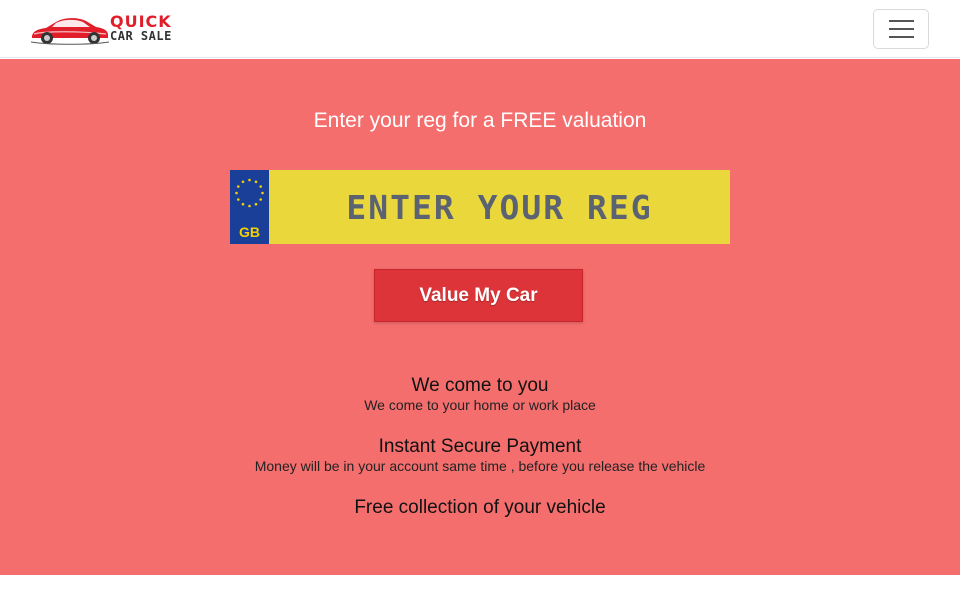  What do you see at coordinates (249, 232) in the screenshot?
I see `plate-country-code: GB` at bounding box center [249, 232].